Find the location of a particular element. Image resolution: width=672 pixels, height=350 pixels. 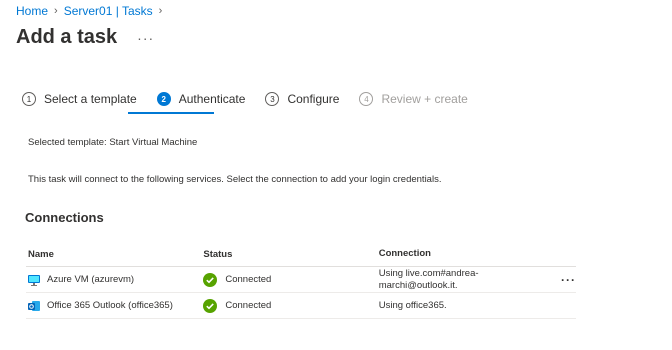

step-number-circle: 1 is located at coordinates (29, 99).